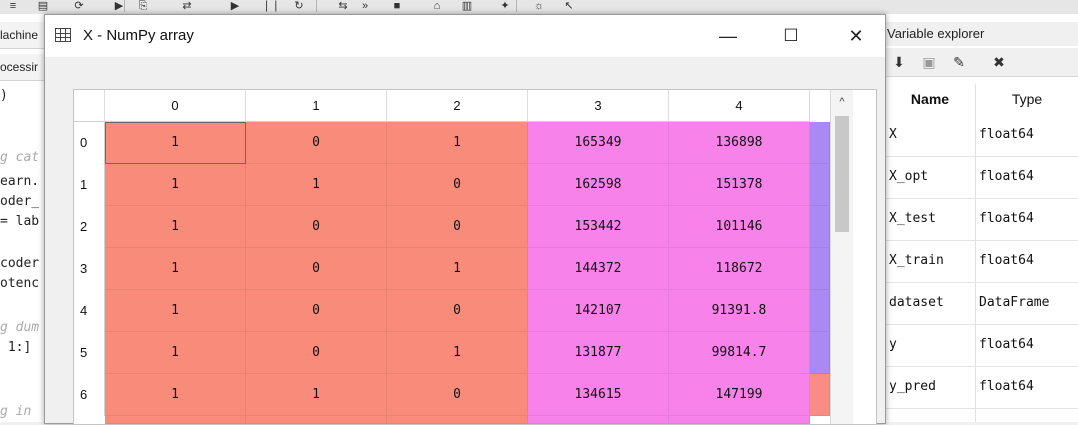  I want to click on reload-icon: ↻, so click(299, 6).